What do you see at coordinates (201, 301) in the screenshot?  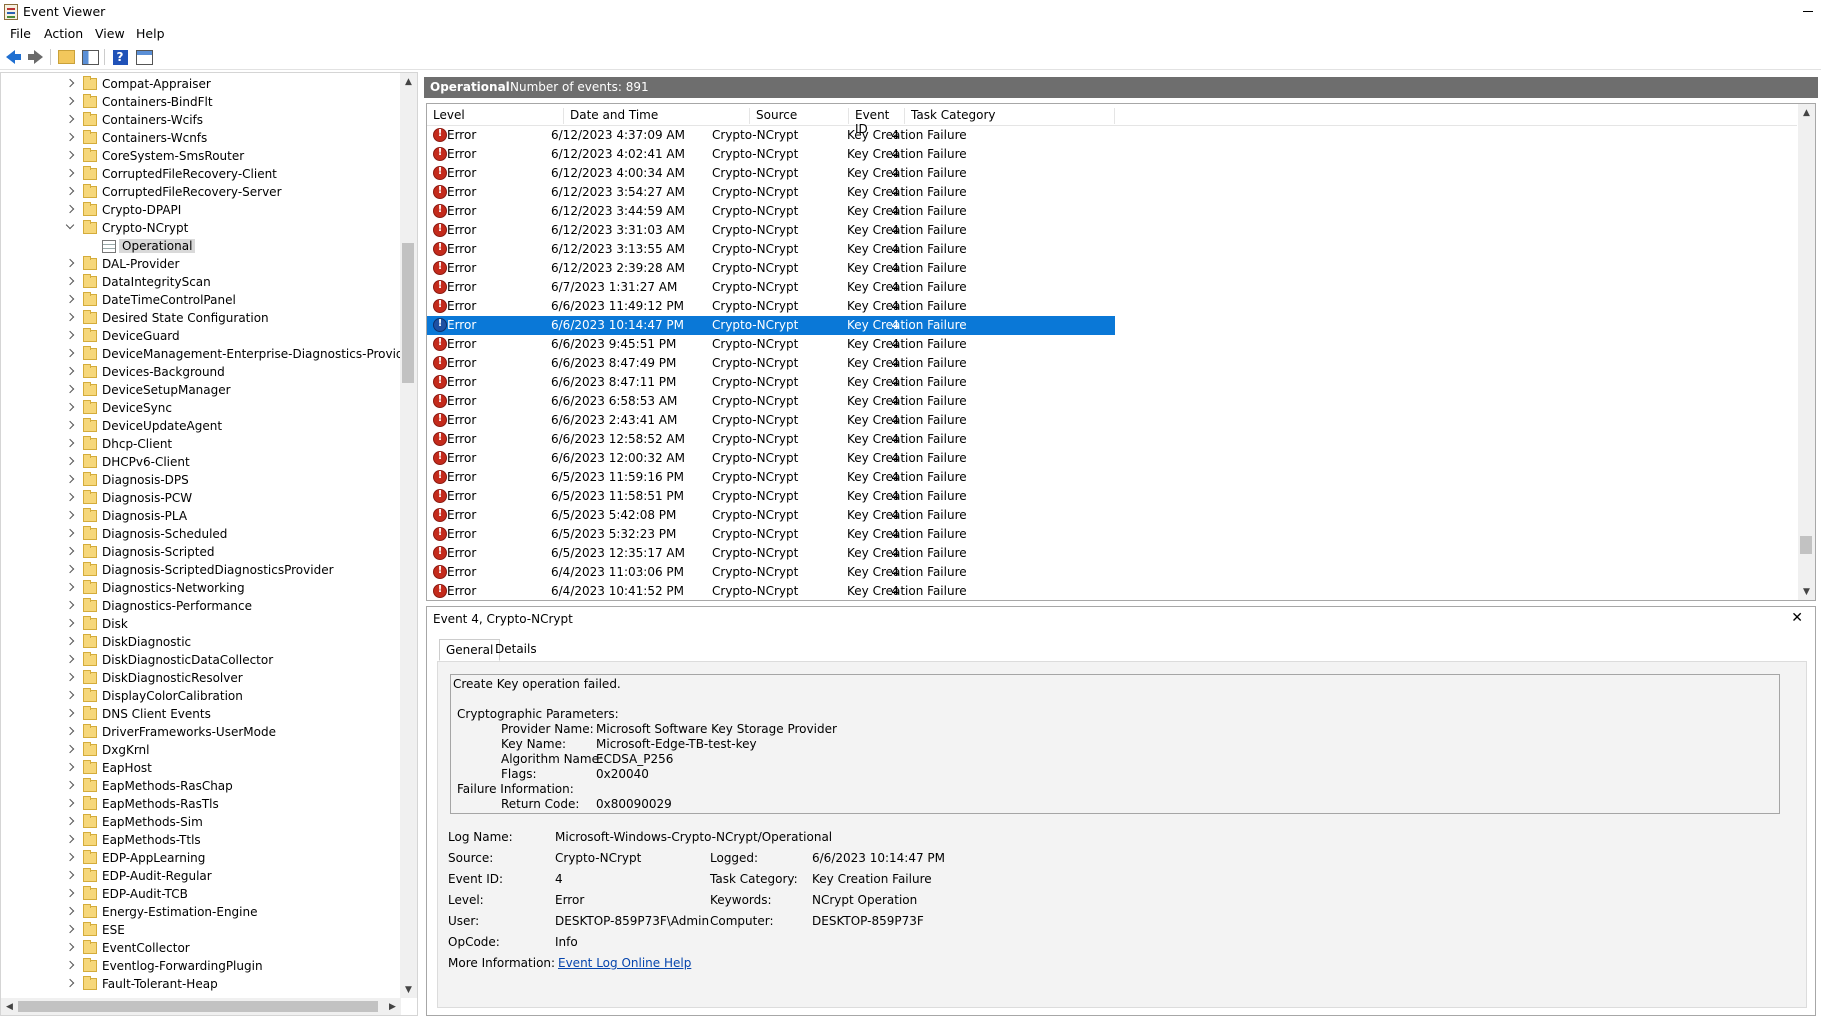 I see `tree-item: DateTimeControlPanel` at bounding box center [201, 301].